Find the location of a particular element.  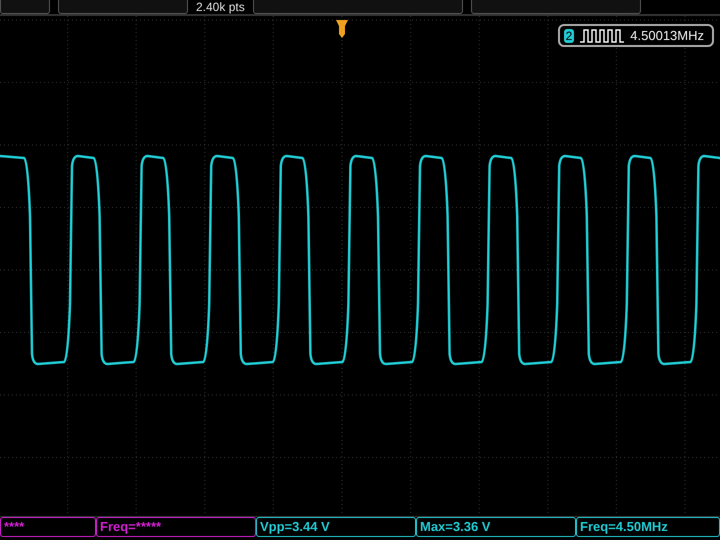

memory-depth: 2.40k pts is located at coordinates (220, 7).